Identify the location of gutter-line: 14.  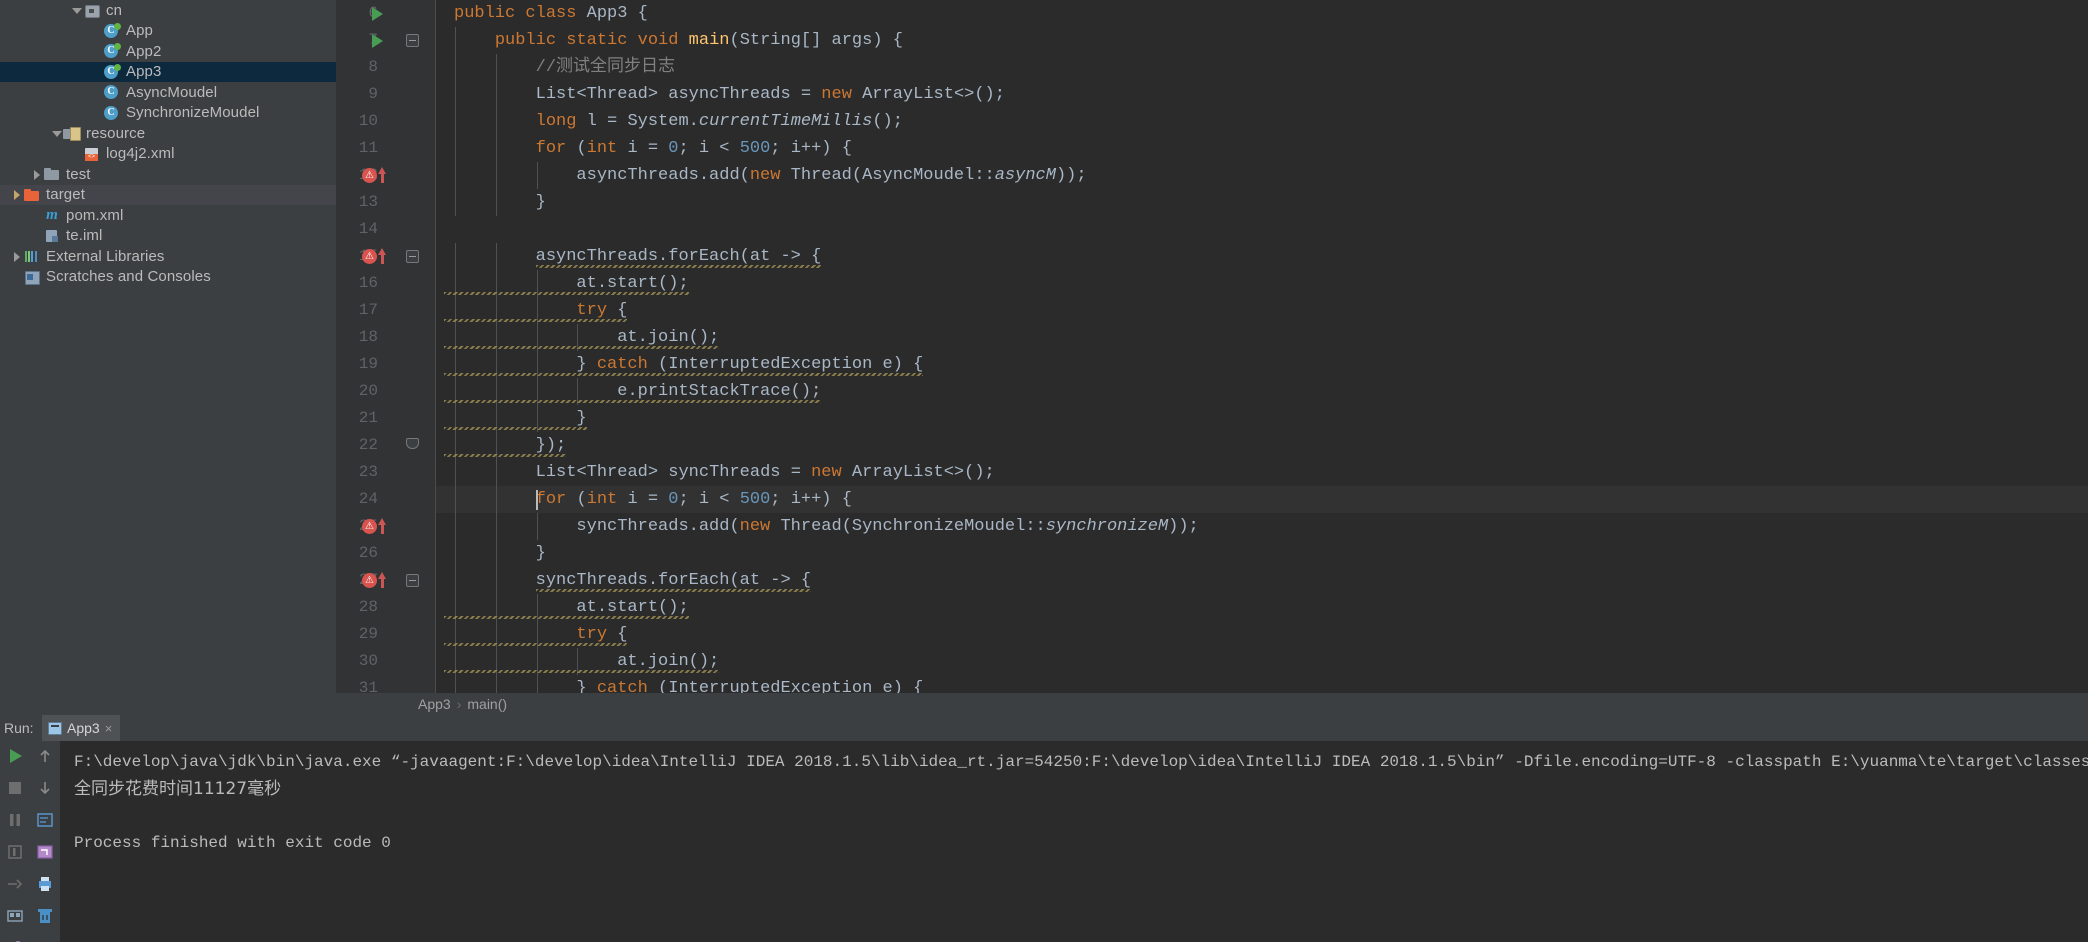
(386, 229).